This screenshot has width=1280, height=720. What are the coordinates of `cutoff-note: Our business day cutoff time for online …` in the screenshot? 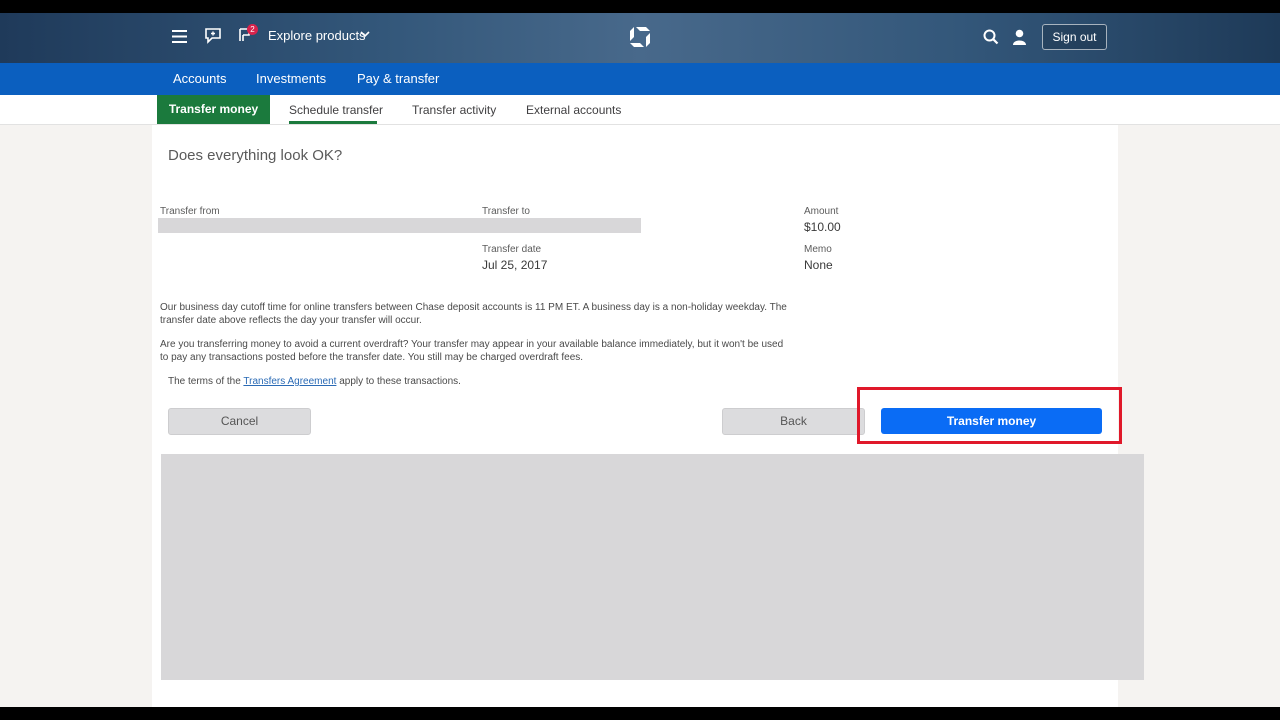 It's located at (473, 314).